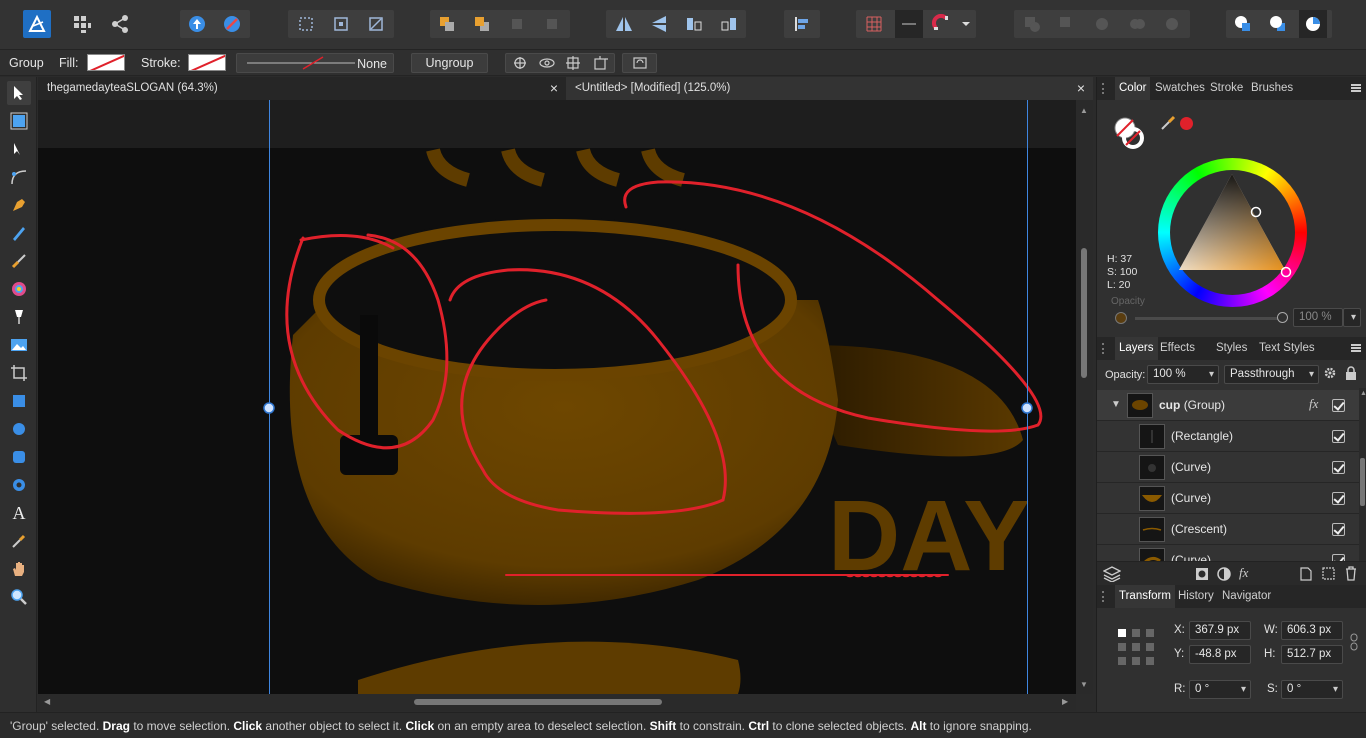 The height and width of the screenshot is (738, 1366). What do you see at coordinates (1228, 405) in the screenshot?
I see `layer-row-cup-group: ▼ cup (Group) fx` at bounding box center [1228, 405].